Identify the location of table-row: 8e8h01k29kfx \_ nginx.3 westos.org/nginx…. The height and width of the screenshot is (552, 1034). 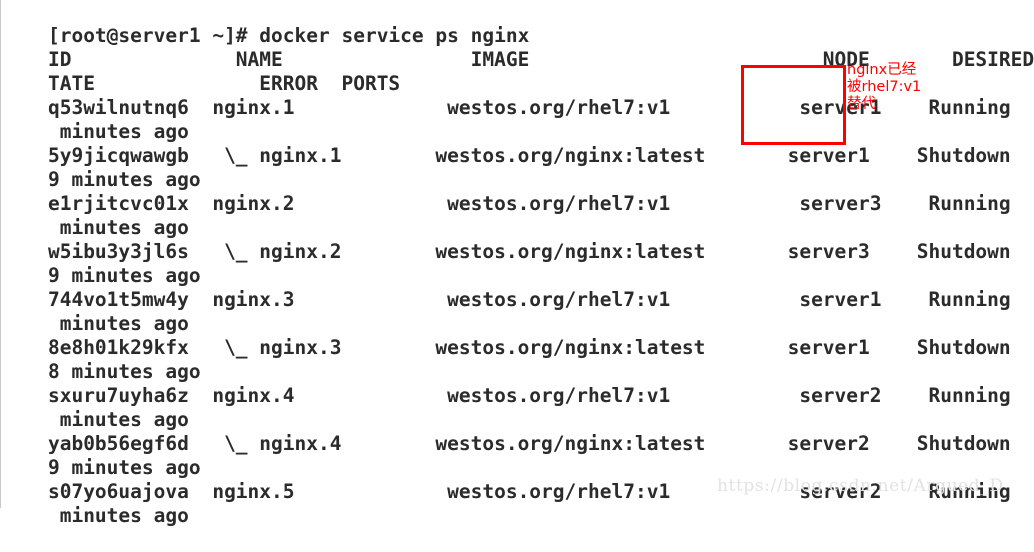
(517, 335).